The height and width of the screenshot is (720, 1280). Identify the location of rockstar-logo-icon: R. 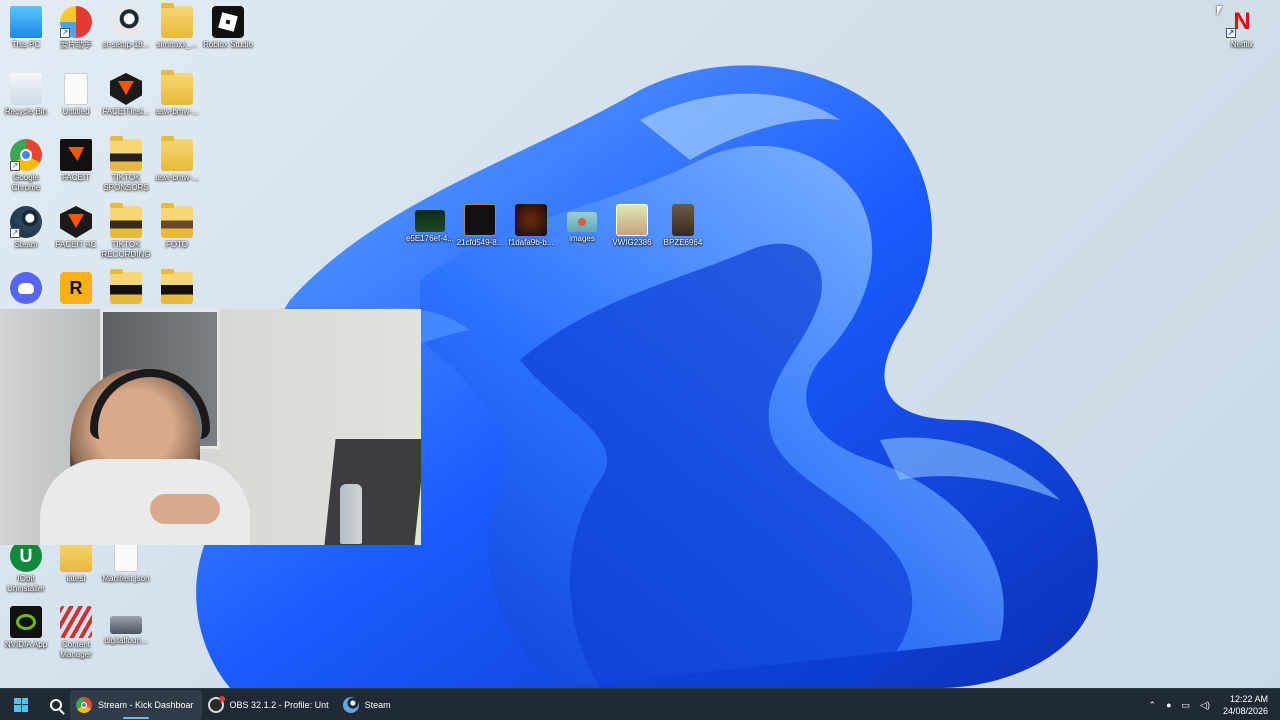
(76, 288).